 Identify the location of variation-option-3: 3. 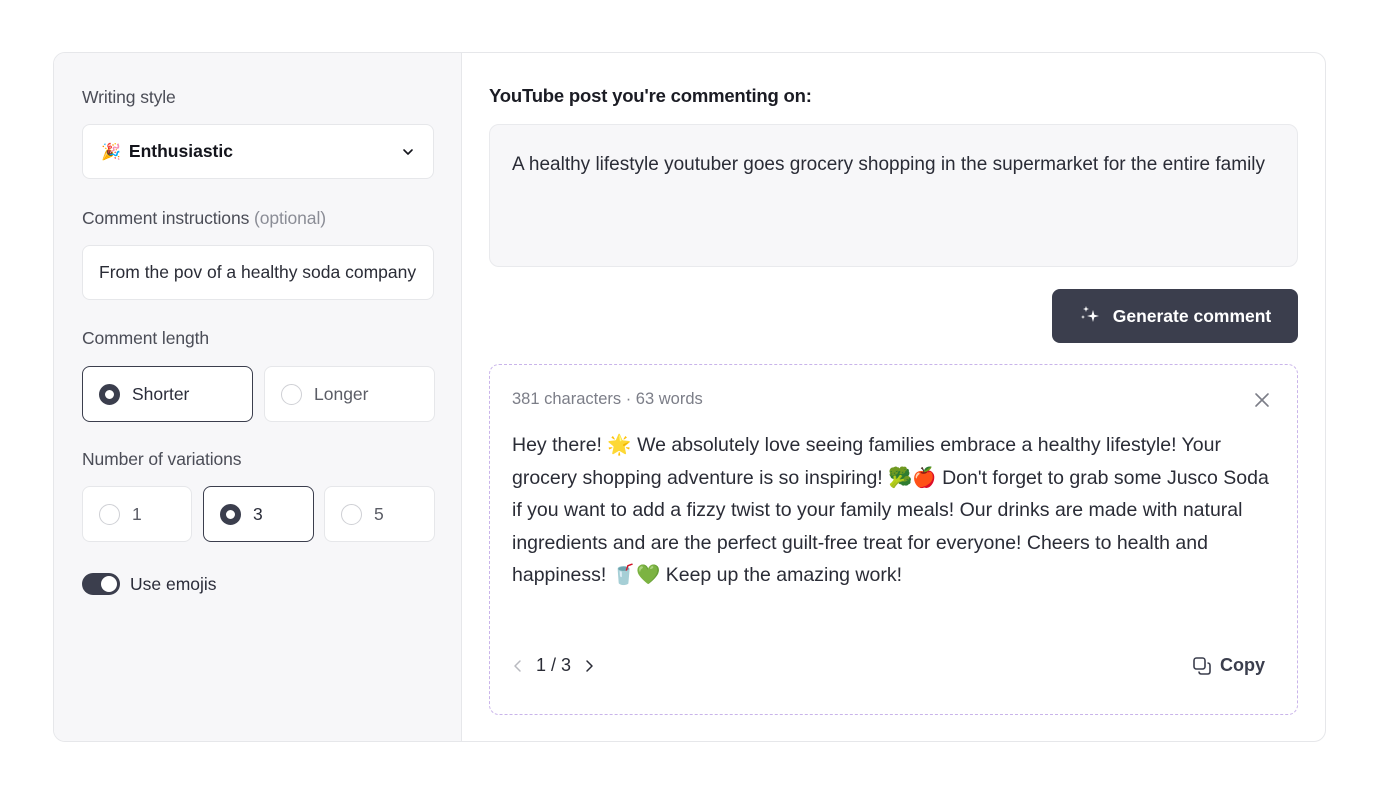
(258, 514).